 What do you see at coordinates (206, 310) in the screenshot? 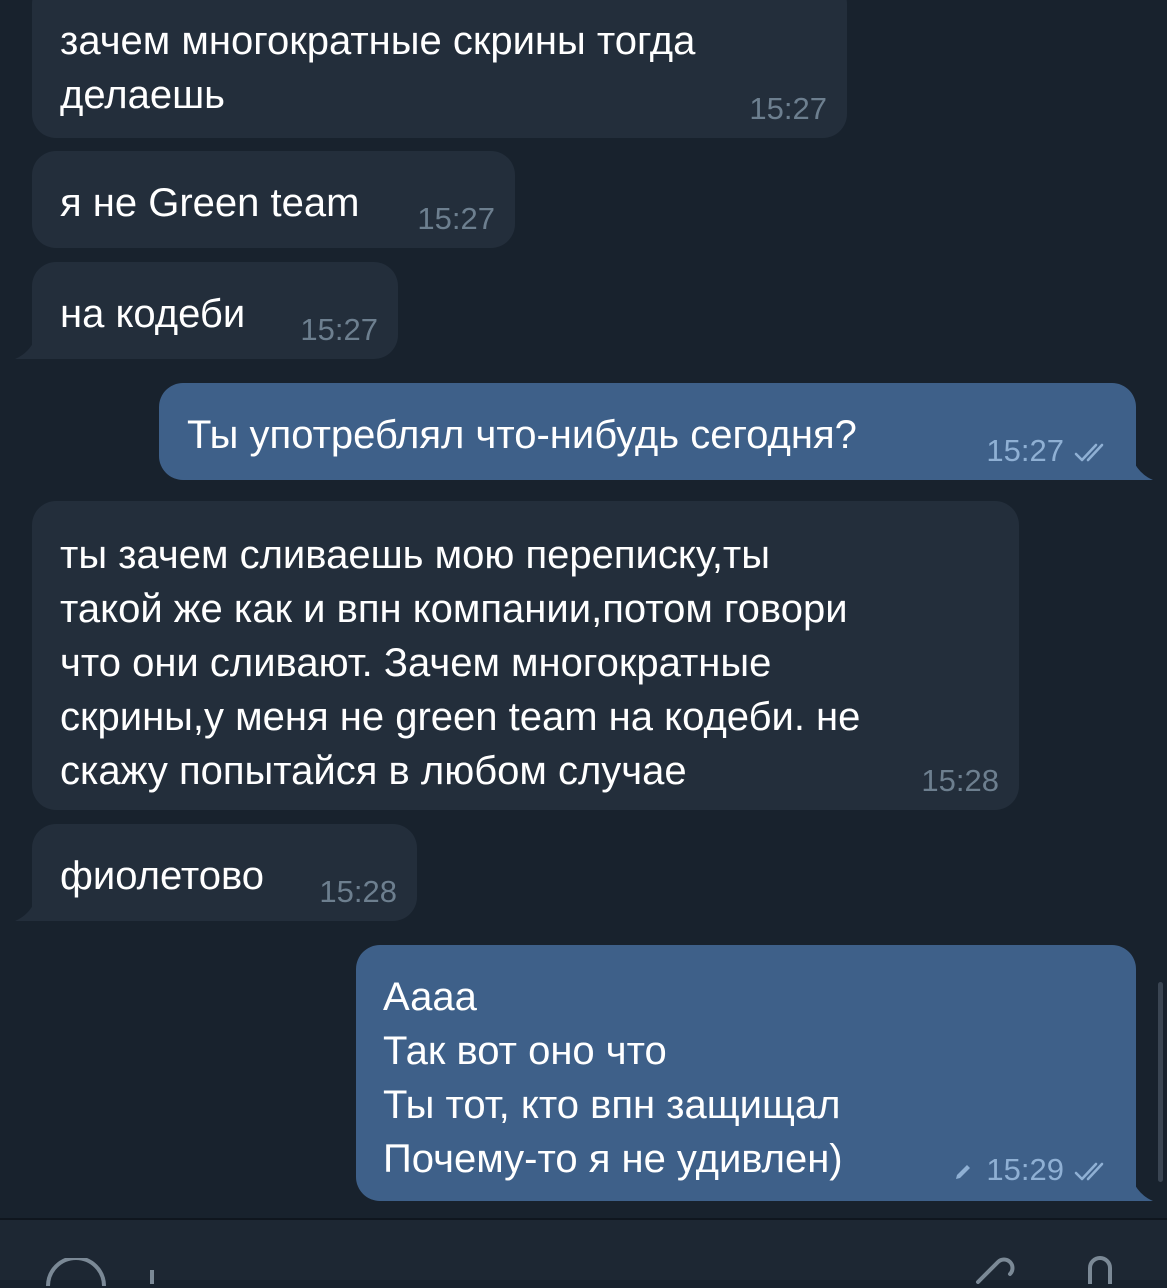
I see `incoming-message: на кодеби 15:27` at bounding box center [206, 310].